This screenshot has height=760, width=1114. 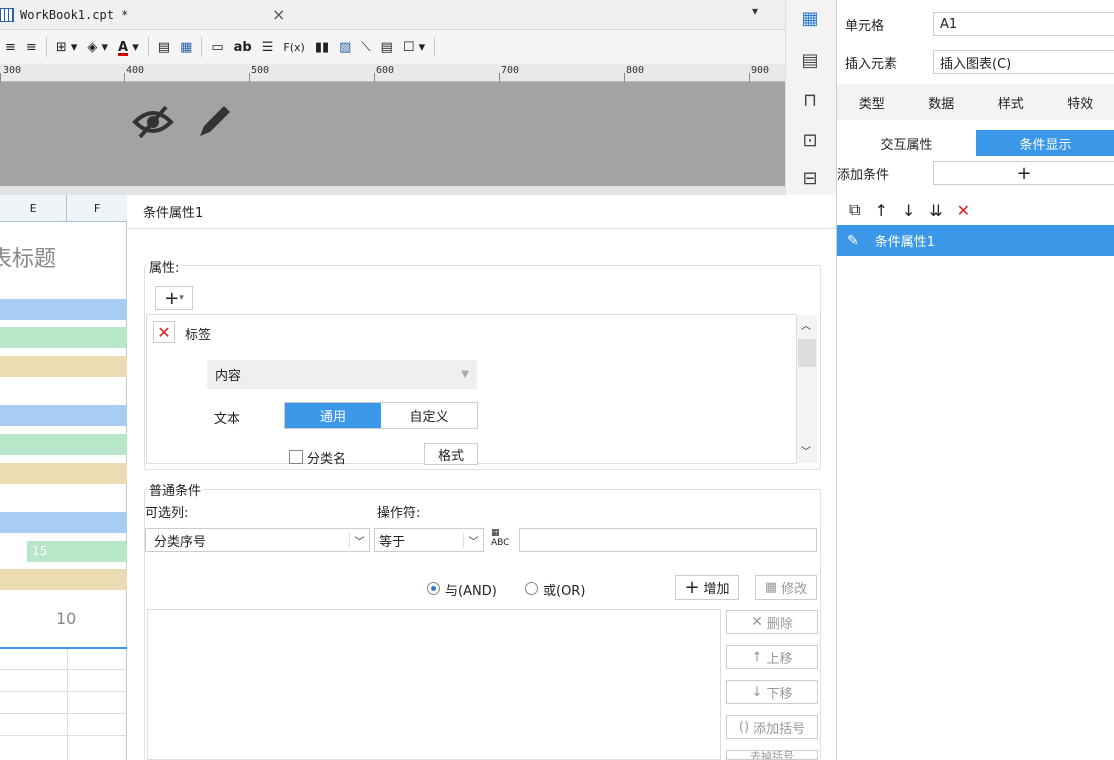 I want to click on ruler-label: 700, so click(x=510, y=70).